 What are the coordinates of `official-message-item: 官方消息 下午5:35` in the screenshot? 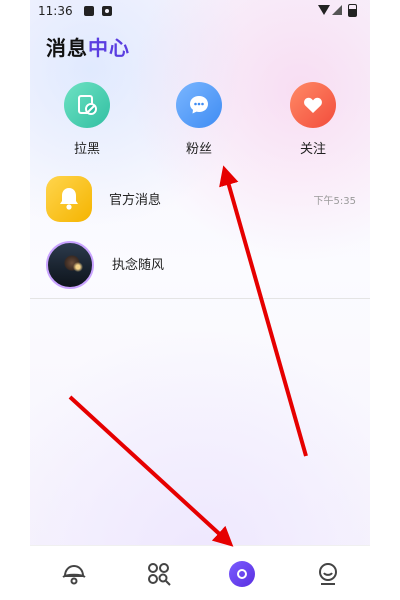 It's located at (200, 200).